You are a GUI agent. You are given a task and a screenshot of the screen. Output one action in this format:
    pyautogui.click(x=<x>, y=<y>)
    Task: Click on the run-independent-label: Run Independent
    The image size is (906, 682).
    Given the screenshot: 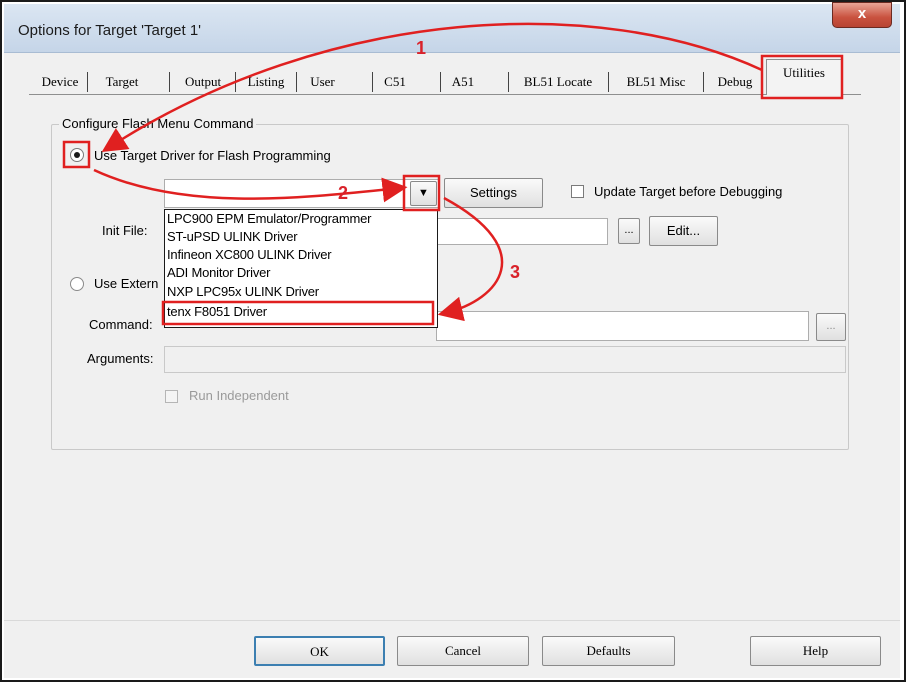 What is the action you would take?
    pyautogui.click(x=239, y=395)
    